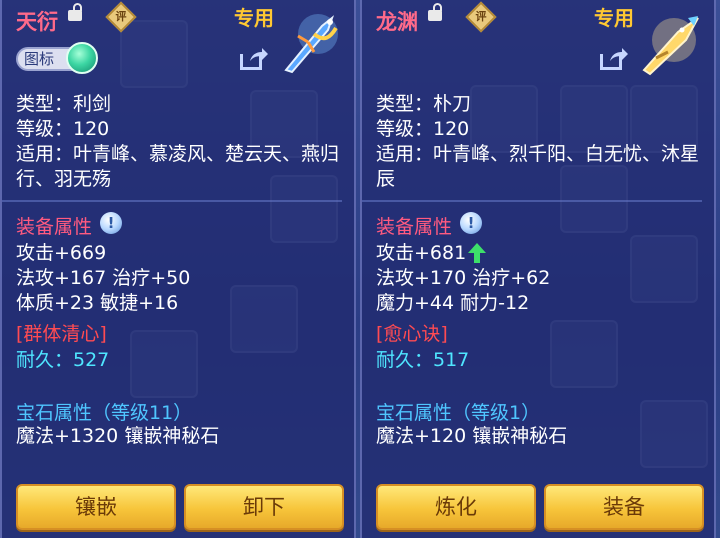 This screenshot has width=720, height=538. I want to click on item-type: 类型：朴刀, so click(424, 104).